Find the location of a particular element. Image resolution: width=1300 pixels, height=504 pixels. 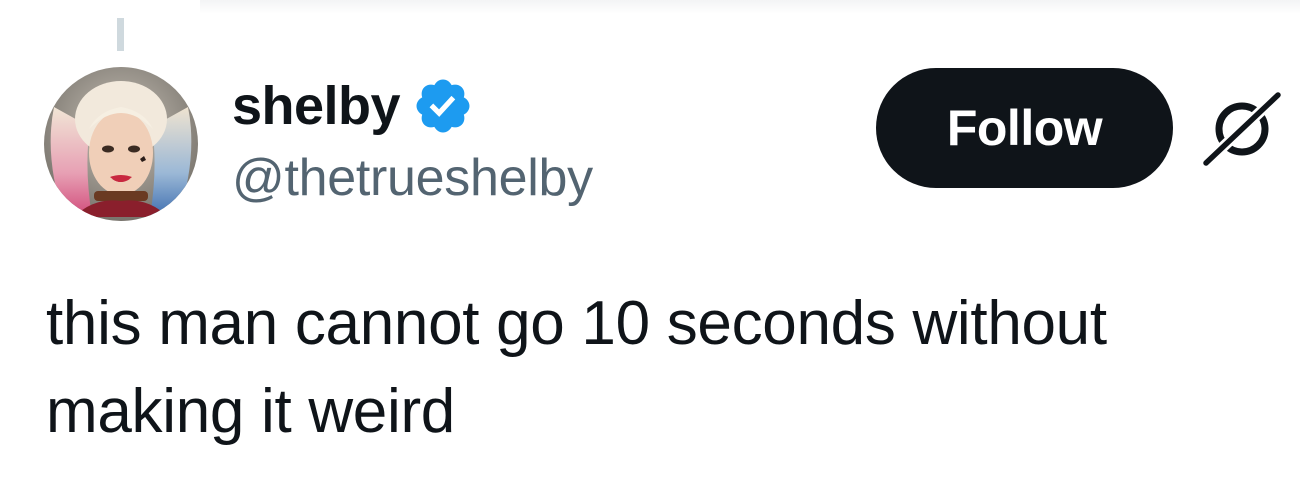

author-info: shelby @thetrueshelby is located at coordinates (412, 140).